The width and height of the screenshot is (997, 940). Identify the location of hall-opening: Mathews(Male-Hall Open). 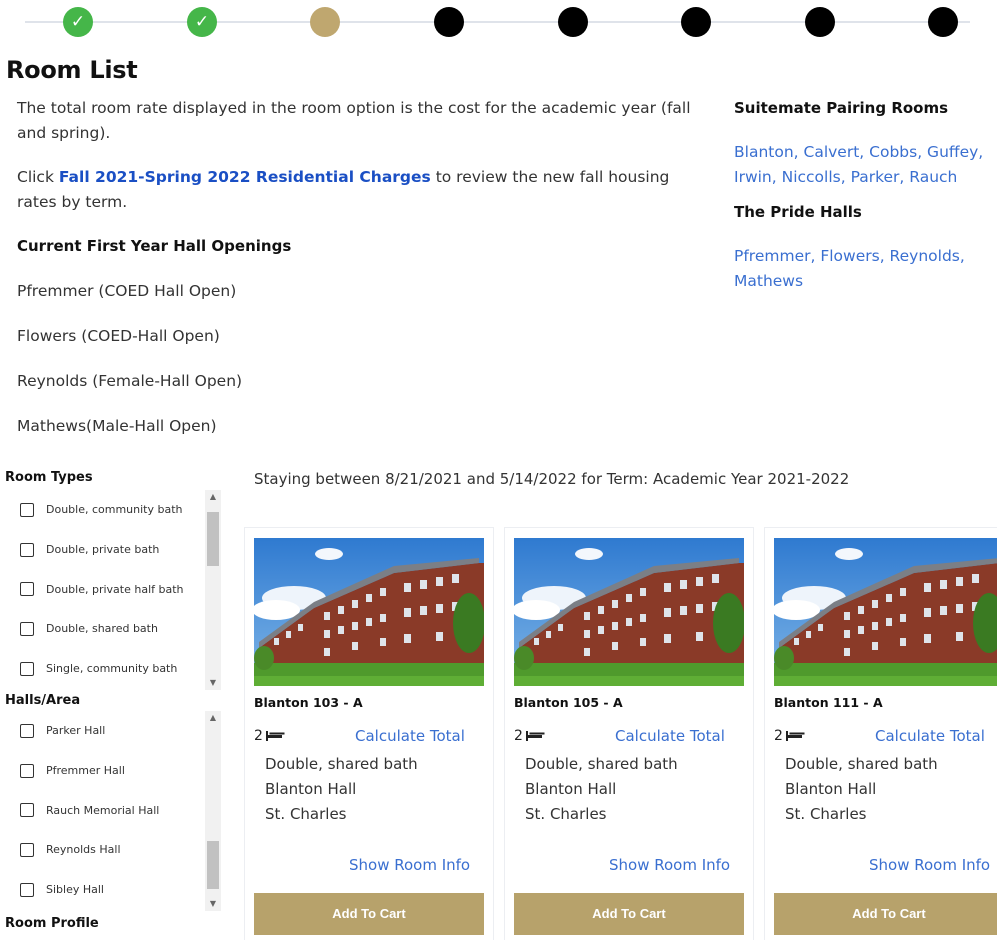
(117, 426).